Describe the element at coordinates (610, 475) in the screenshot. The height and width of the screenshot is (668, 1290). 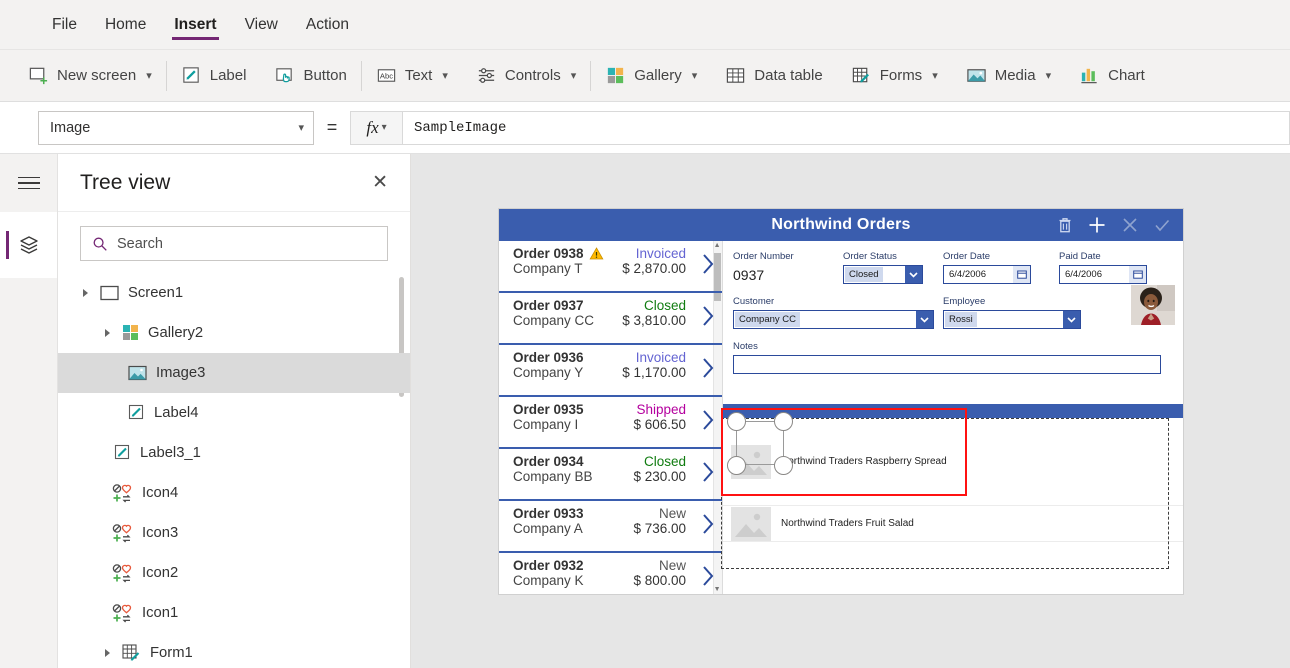
I see `order-row: Order 0934 Closed Company BB $ 230.00` at that location.